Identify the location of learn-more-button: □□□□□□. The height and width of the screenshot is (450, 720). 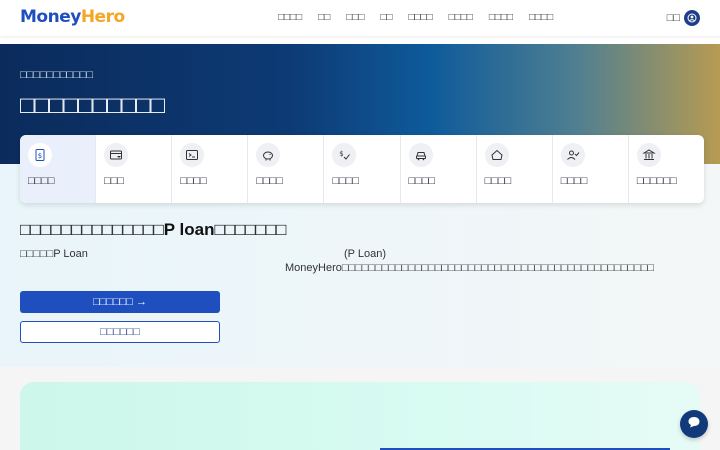
(120, 332).